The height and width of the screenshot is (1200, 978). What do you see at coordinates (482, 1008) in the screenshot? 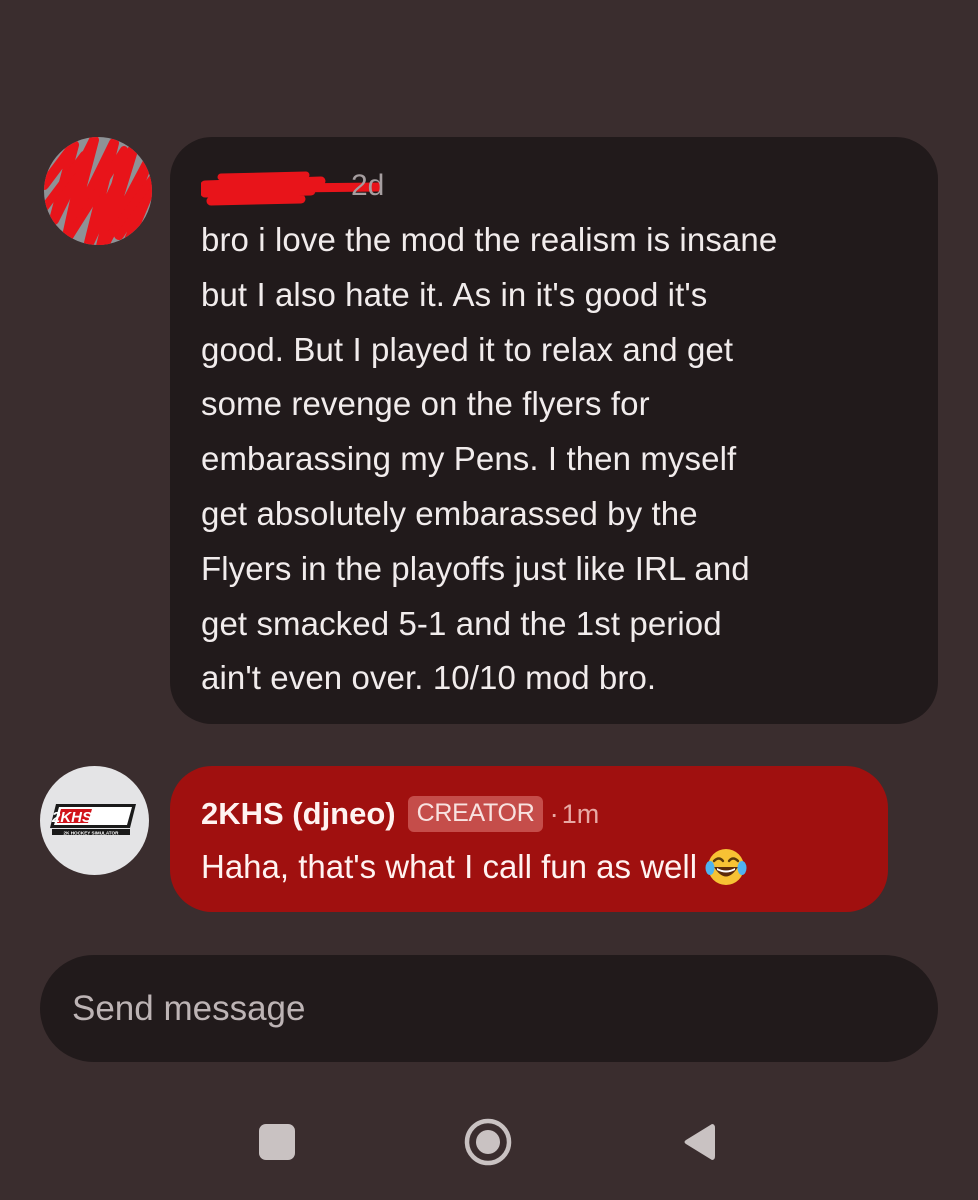
I see `send-message-input` at bounding box center [482, 1008].